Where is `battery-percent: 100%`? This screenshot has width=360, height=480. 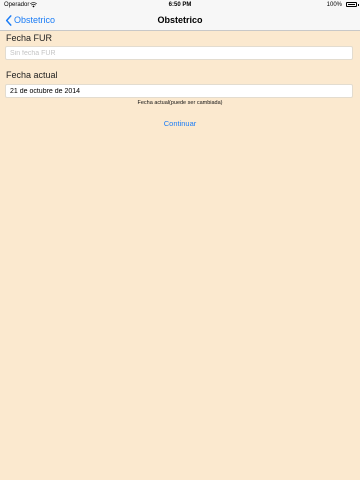 battery-percent: 100% is located at coordinates (334, 5).